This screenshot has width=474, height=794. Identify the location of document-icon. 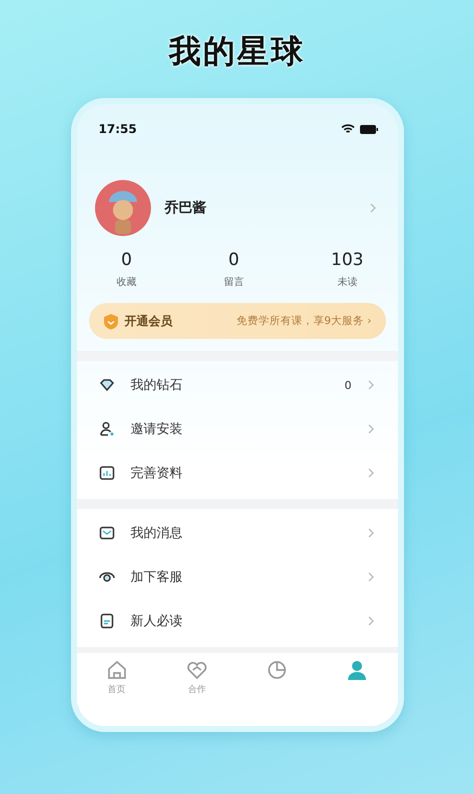
(106, 621).